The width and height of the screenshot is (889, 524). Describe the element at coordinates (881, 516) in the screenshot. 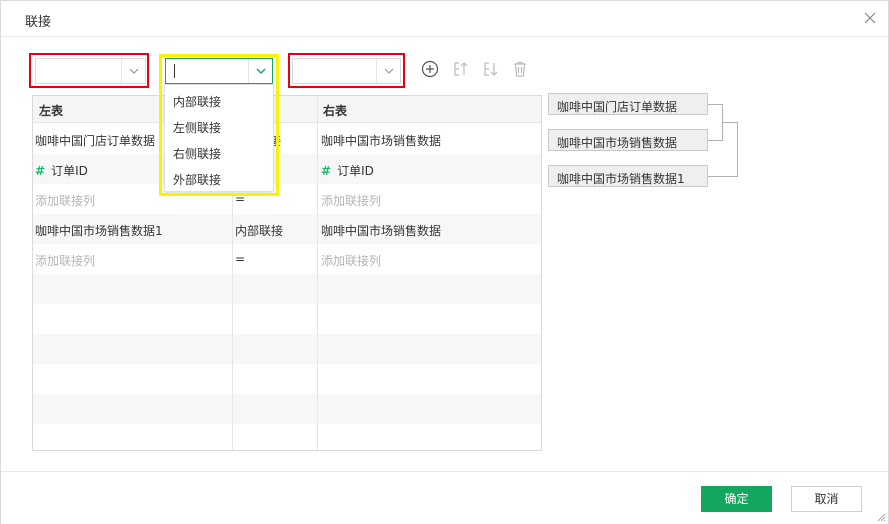

I see `resize-handle-icon` at that location.